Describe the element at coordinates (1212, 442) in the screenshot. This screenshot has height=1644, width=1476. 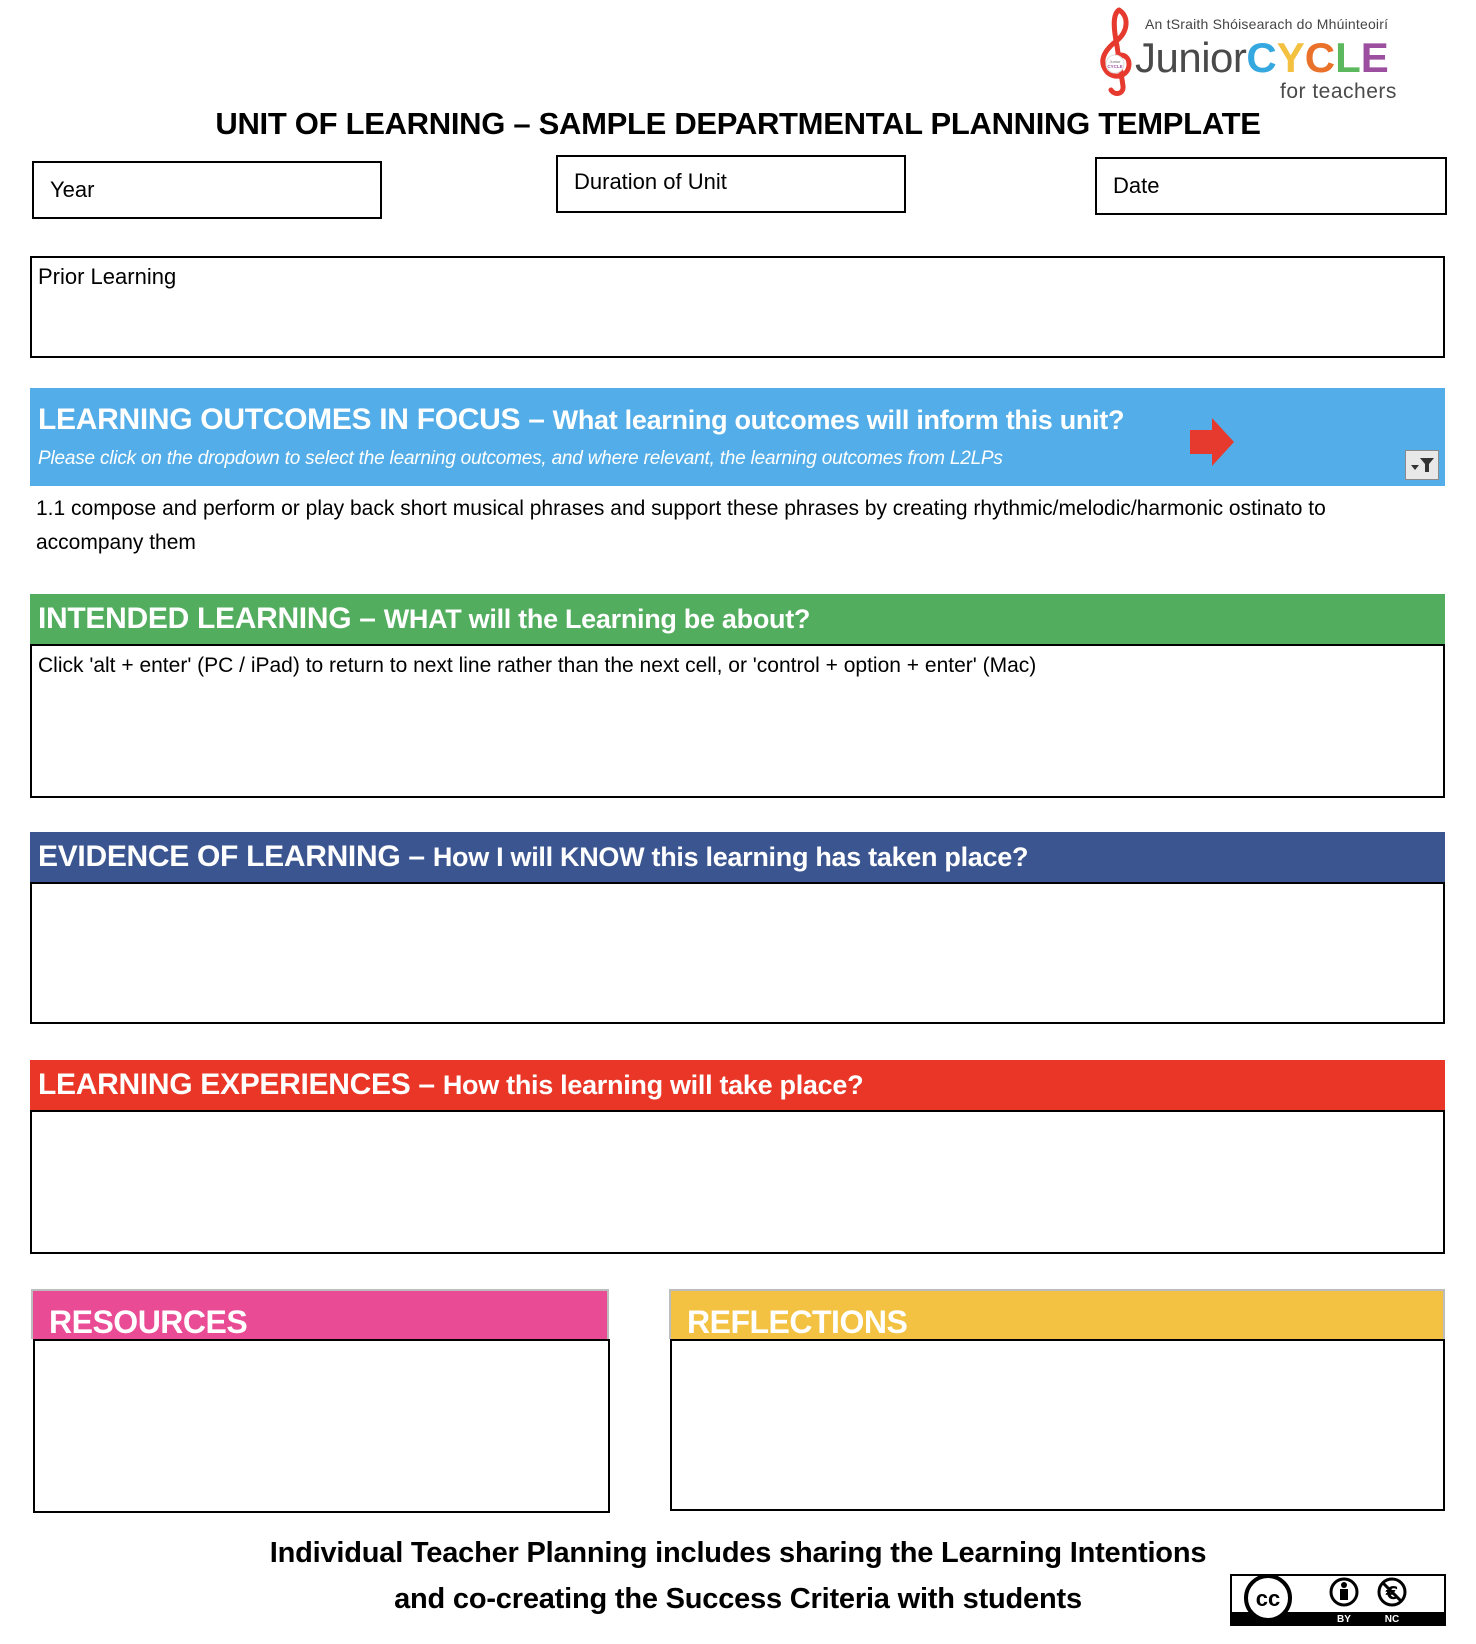
I see `arrow-right-icon` at that location.